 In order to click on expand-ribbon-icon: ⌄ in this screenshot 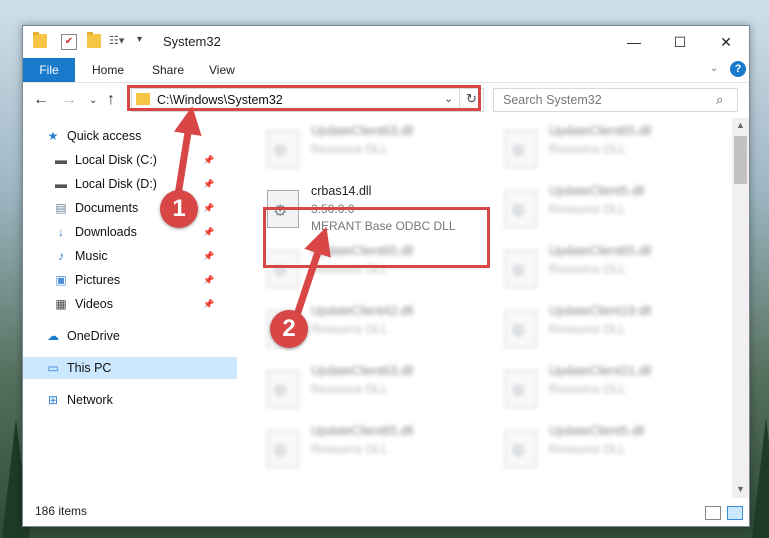, I will do `click(714, 68)`.